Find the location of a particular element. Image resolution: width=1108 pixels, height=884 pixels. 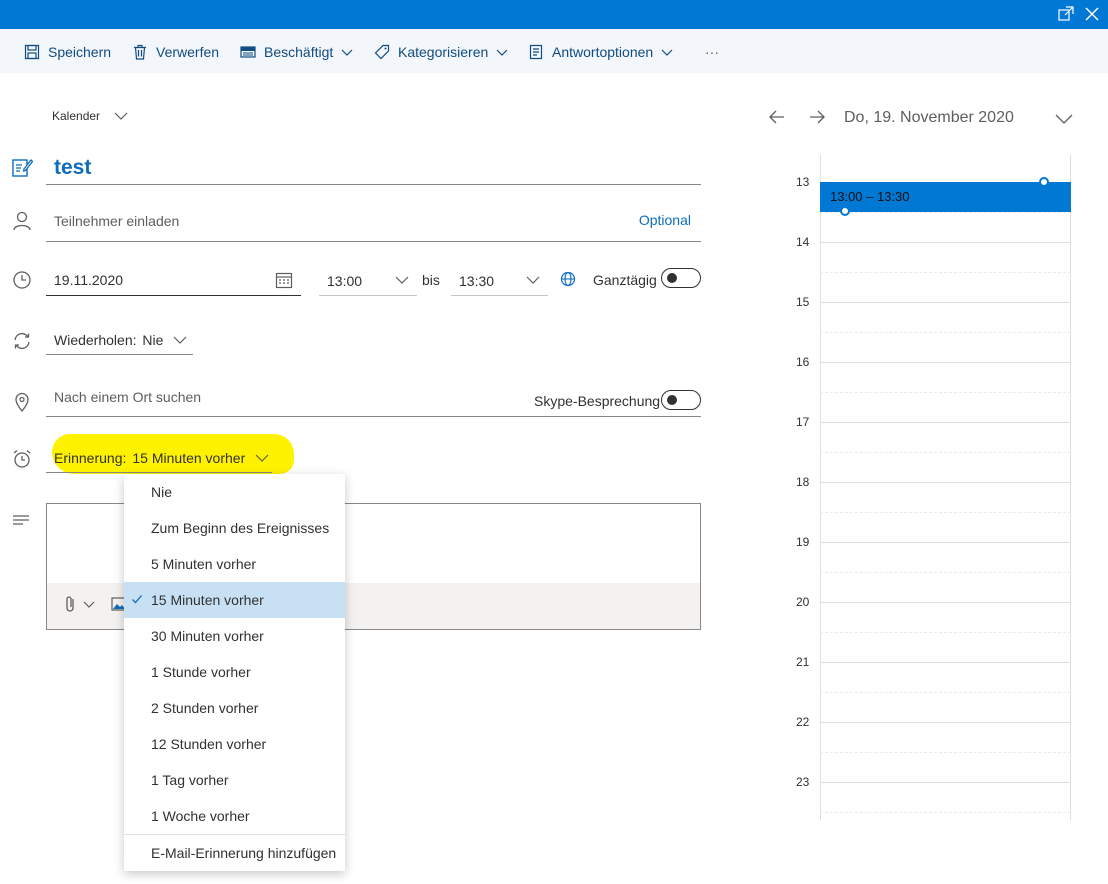

reminder-option: 1 Tag vorher is located at coordinates (234, 780).